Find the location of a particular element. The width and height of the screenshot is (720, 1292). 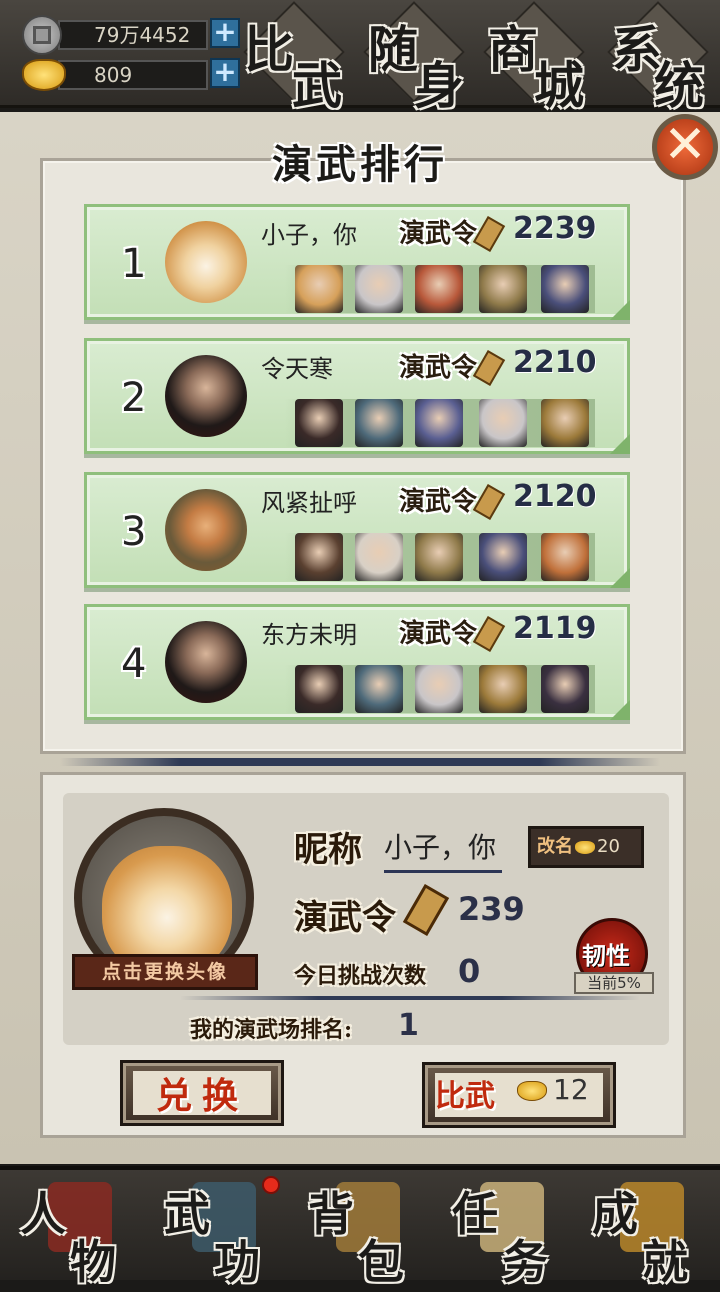

change-avatar-button: 点击更换头像 is located at coordinates (165, 972).